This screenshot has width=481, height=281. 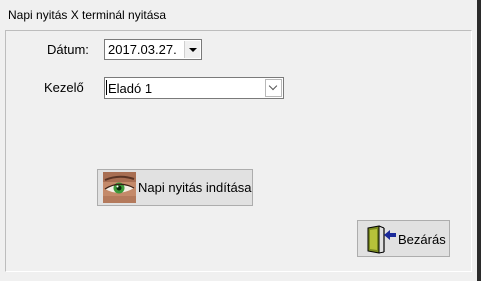 I want to click on date-dropdown-button, so click(x=192, y=49).